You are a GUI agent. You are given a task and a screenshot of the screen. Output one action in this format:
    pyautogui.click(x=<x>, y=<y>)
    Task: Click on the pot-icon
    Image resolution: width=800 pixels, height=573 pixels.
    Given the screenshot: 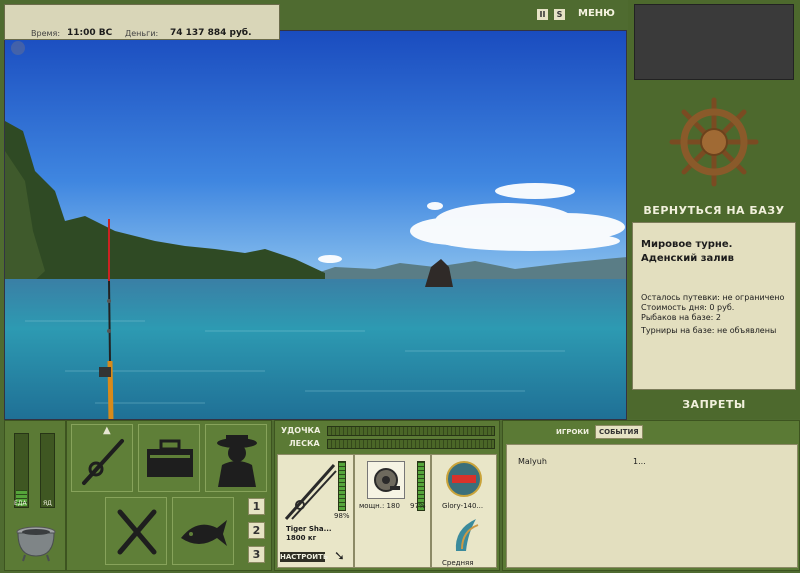 What is the action you would take?
    pyautogui.click(x=36, y=540)
    